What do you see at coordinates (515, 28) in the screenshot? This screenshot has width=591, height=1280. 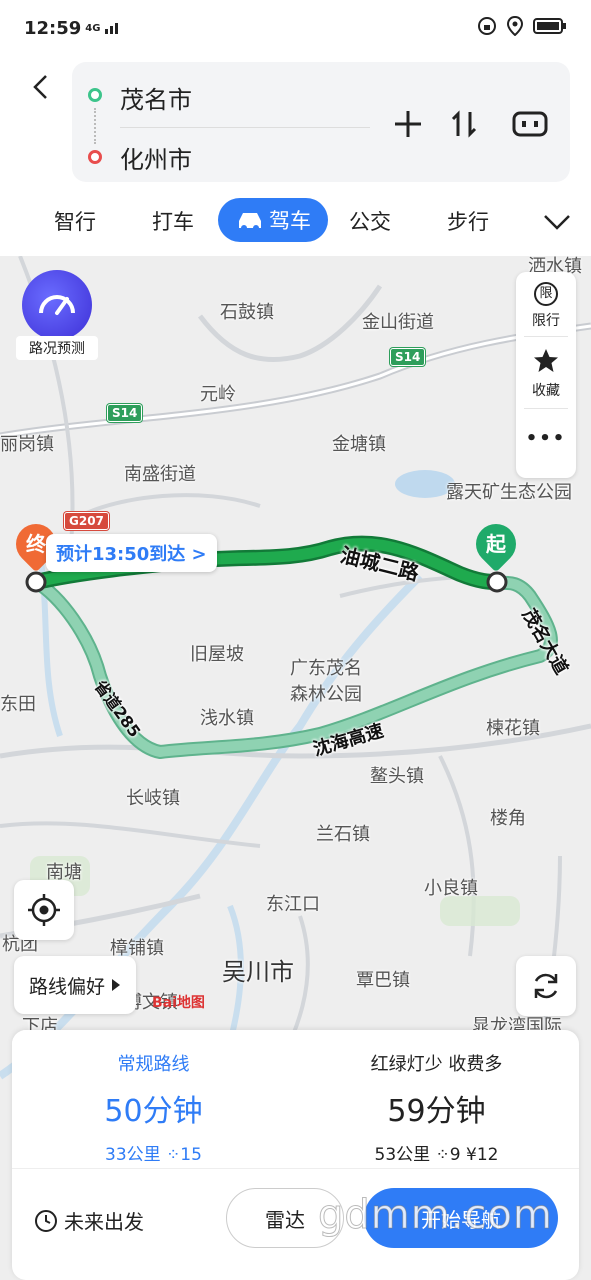 I see `location-icon` at bounding box center [515, 28].